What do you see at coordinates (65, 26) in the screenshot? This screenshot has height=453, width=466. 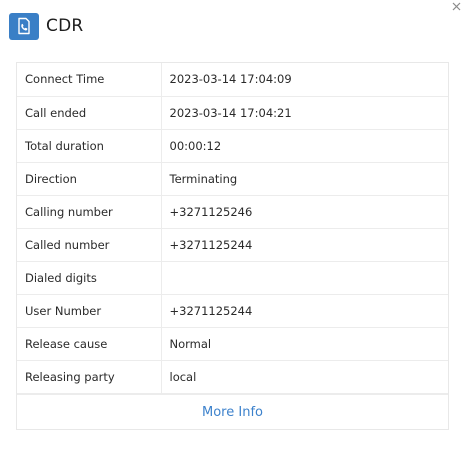 I see `dialog-title: CDR` at bounding box center [65, 26].